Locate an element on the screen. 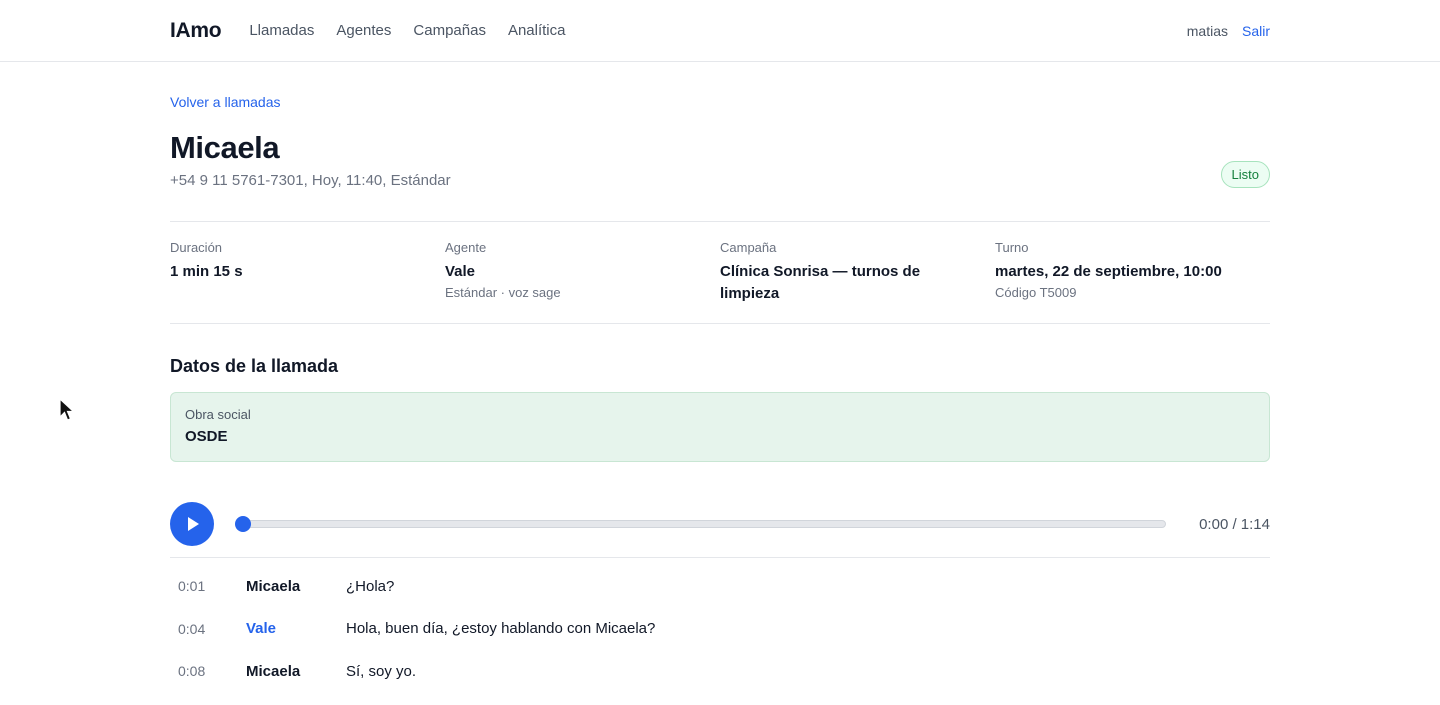 This screenshot has width=1440, height=705. appointment-value: martes, 22 de septiembre, 10:00 is located at coordinates (1108, 271).